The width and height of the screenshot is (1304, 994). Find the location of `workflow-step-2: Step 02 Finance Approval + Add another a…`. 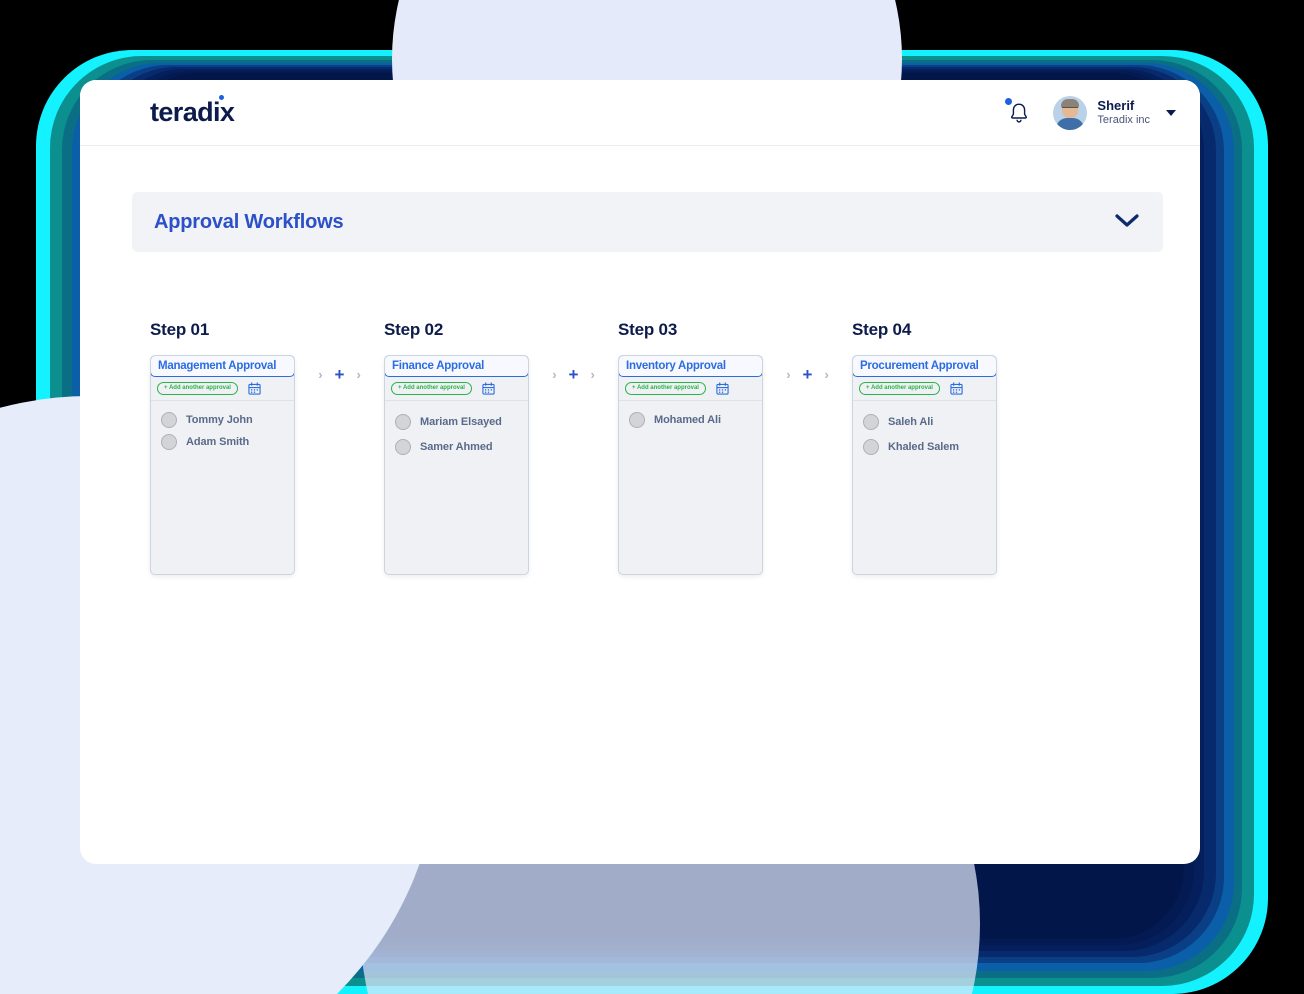

workflow-step-2: Step 02 Finance Approval + Add another a… is located at coordinates (456, 447).